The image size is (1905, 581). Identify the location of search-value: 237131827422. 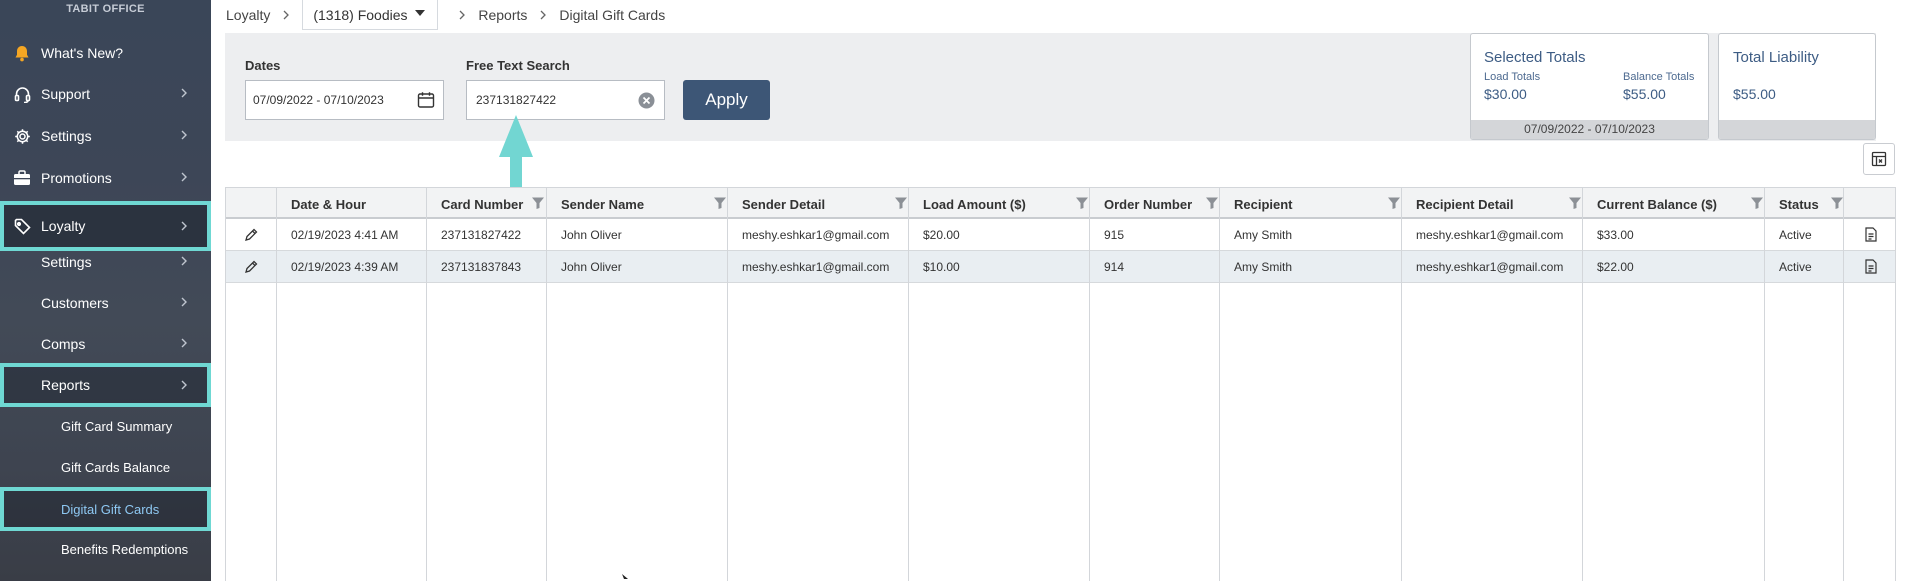
(516, 100).